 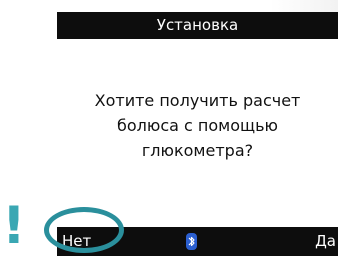 I want to click on exclamation-annotation: !, so click(x=14, y=226).